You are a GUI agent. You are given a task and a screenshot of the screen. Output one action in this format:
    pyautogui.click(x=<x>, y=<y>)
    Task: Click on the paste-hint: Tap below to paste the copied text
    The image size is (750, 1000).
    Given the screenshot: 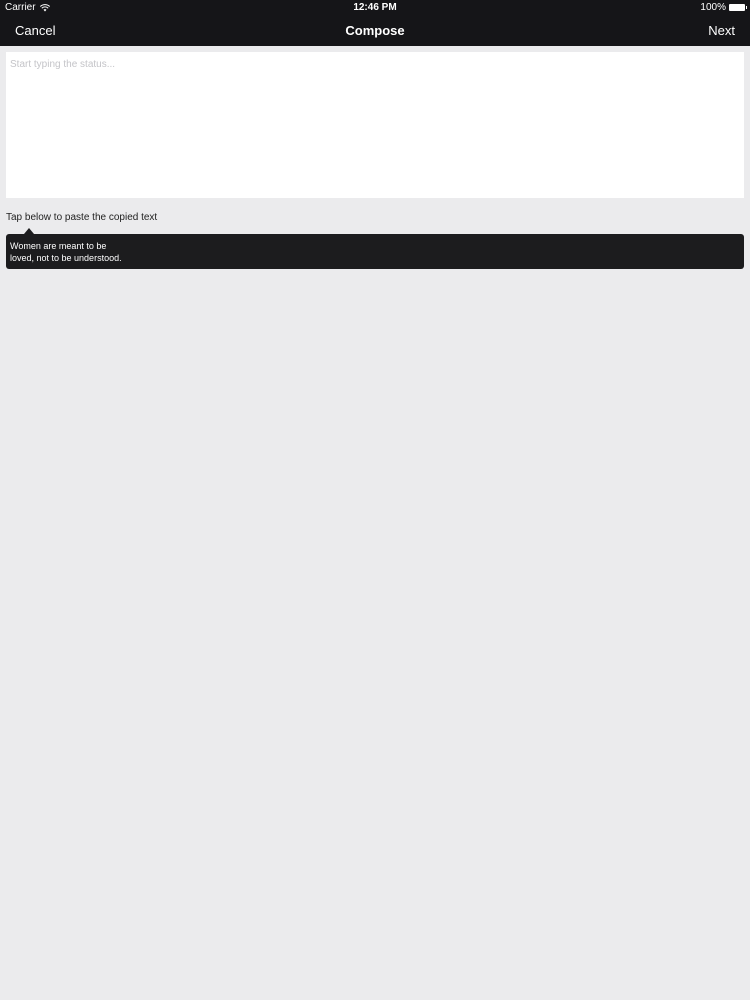 What is the action you would take?
    pyautogui.click(x=82, y=217)
    